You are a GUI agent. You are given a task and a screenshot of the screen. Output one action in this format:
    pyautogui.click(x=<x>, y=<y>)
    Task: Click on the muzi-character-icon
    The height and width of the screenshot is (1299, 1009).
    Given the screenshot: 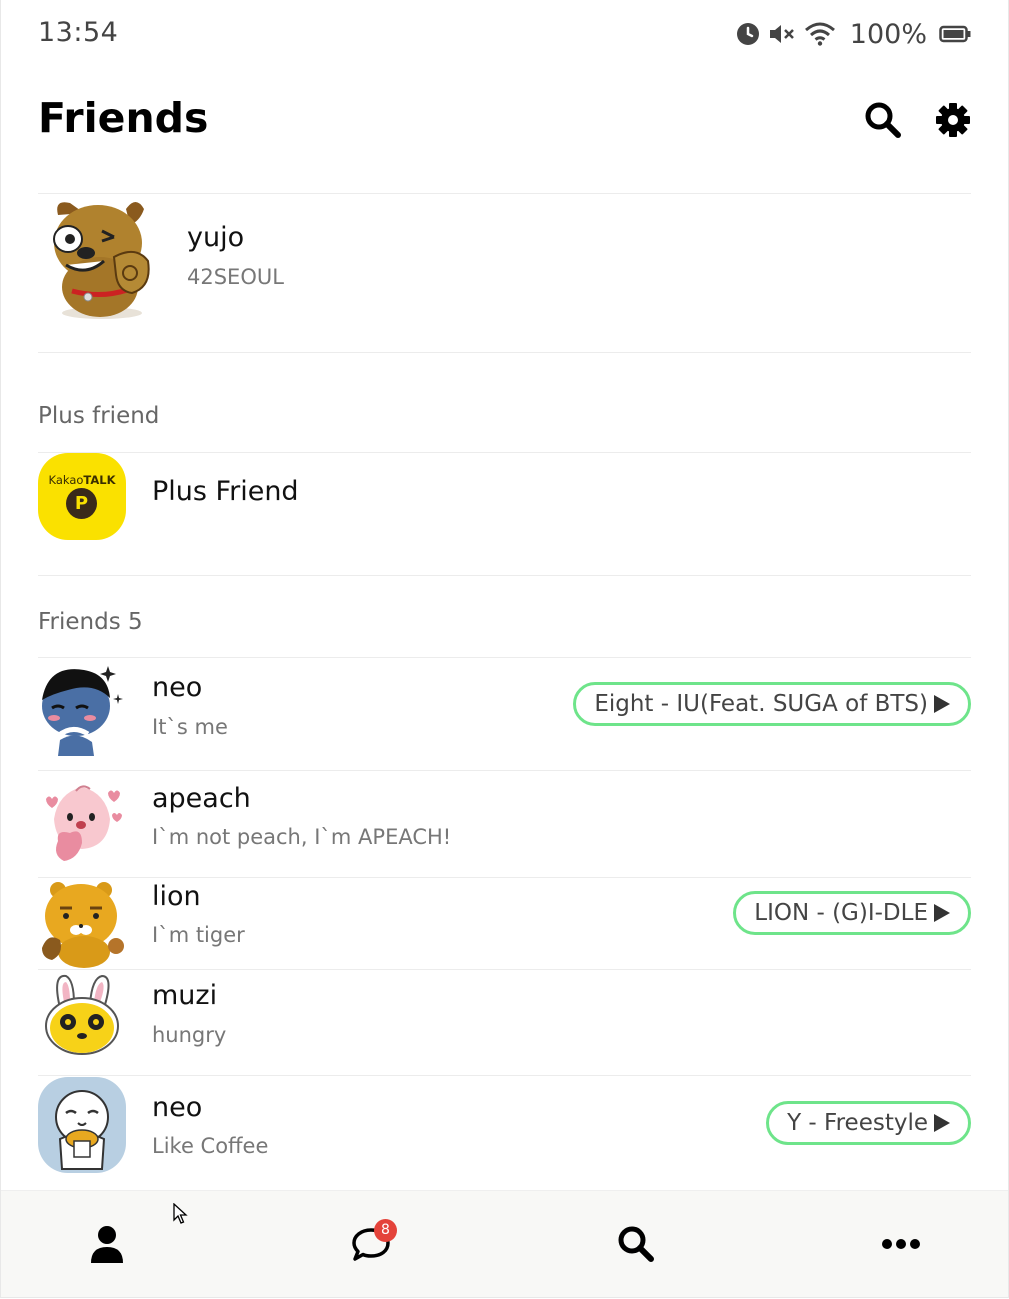 What is the action you would take?
    pyautogui.click(x=82, y=1014)
    